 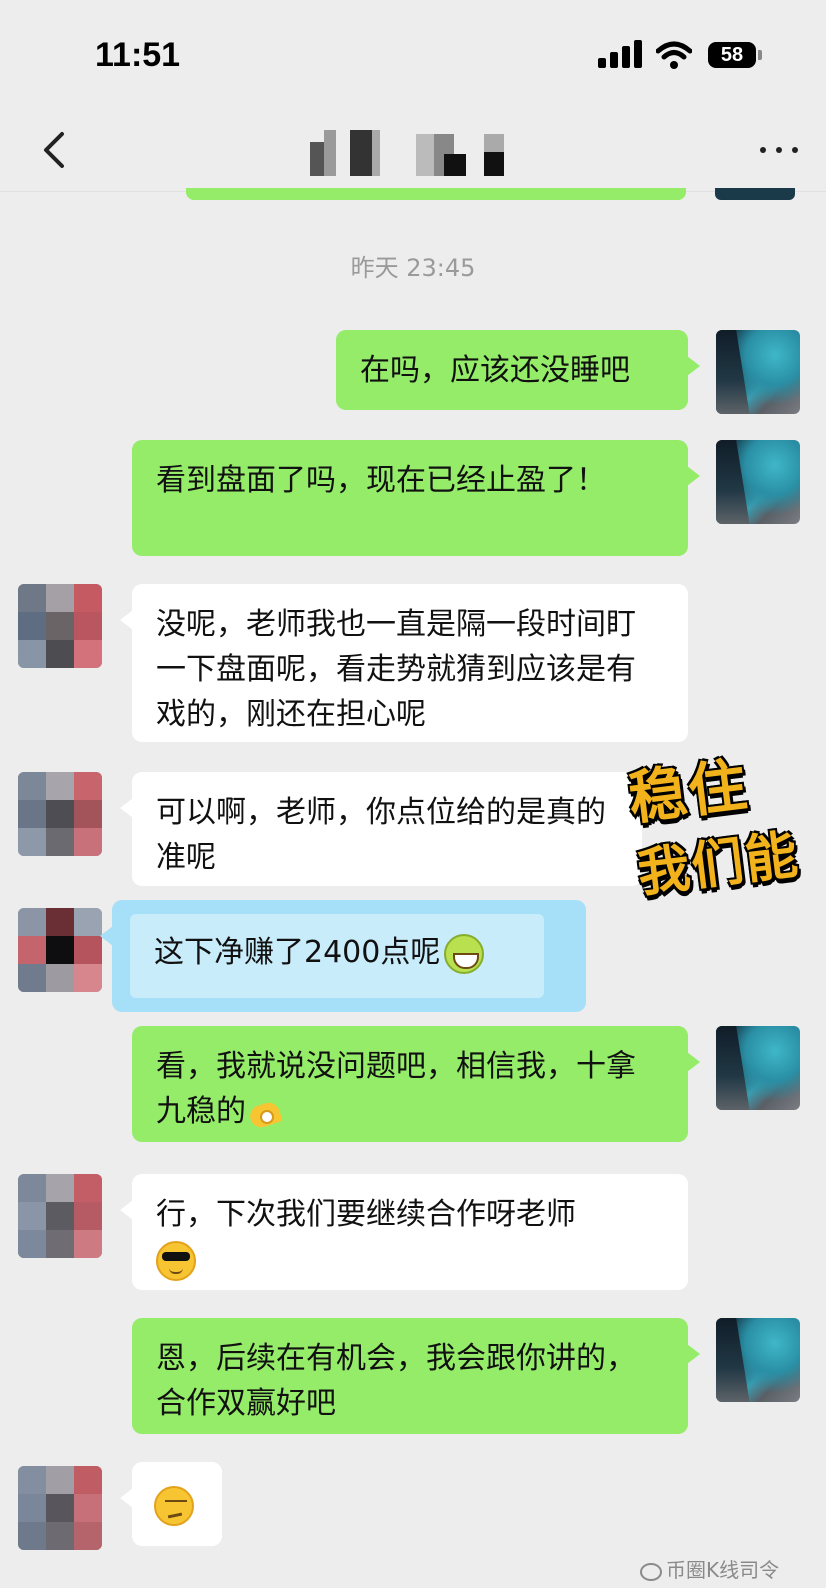 I want to click on message-text: 行，下次我们要继续合作呀老师, so click(x=366, y=1239).